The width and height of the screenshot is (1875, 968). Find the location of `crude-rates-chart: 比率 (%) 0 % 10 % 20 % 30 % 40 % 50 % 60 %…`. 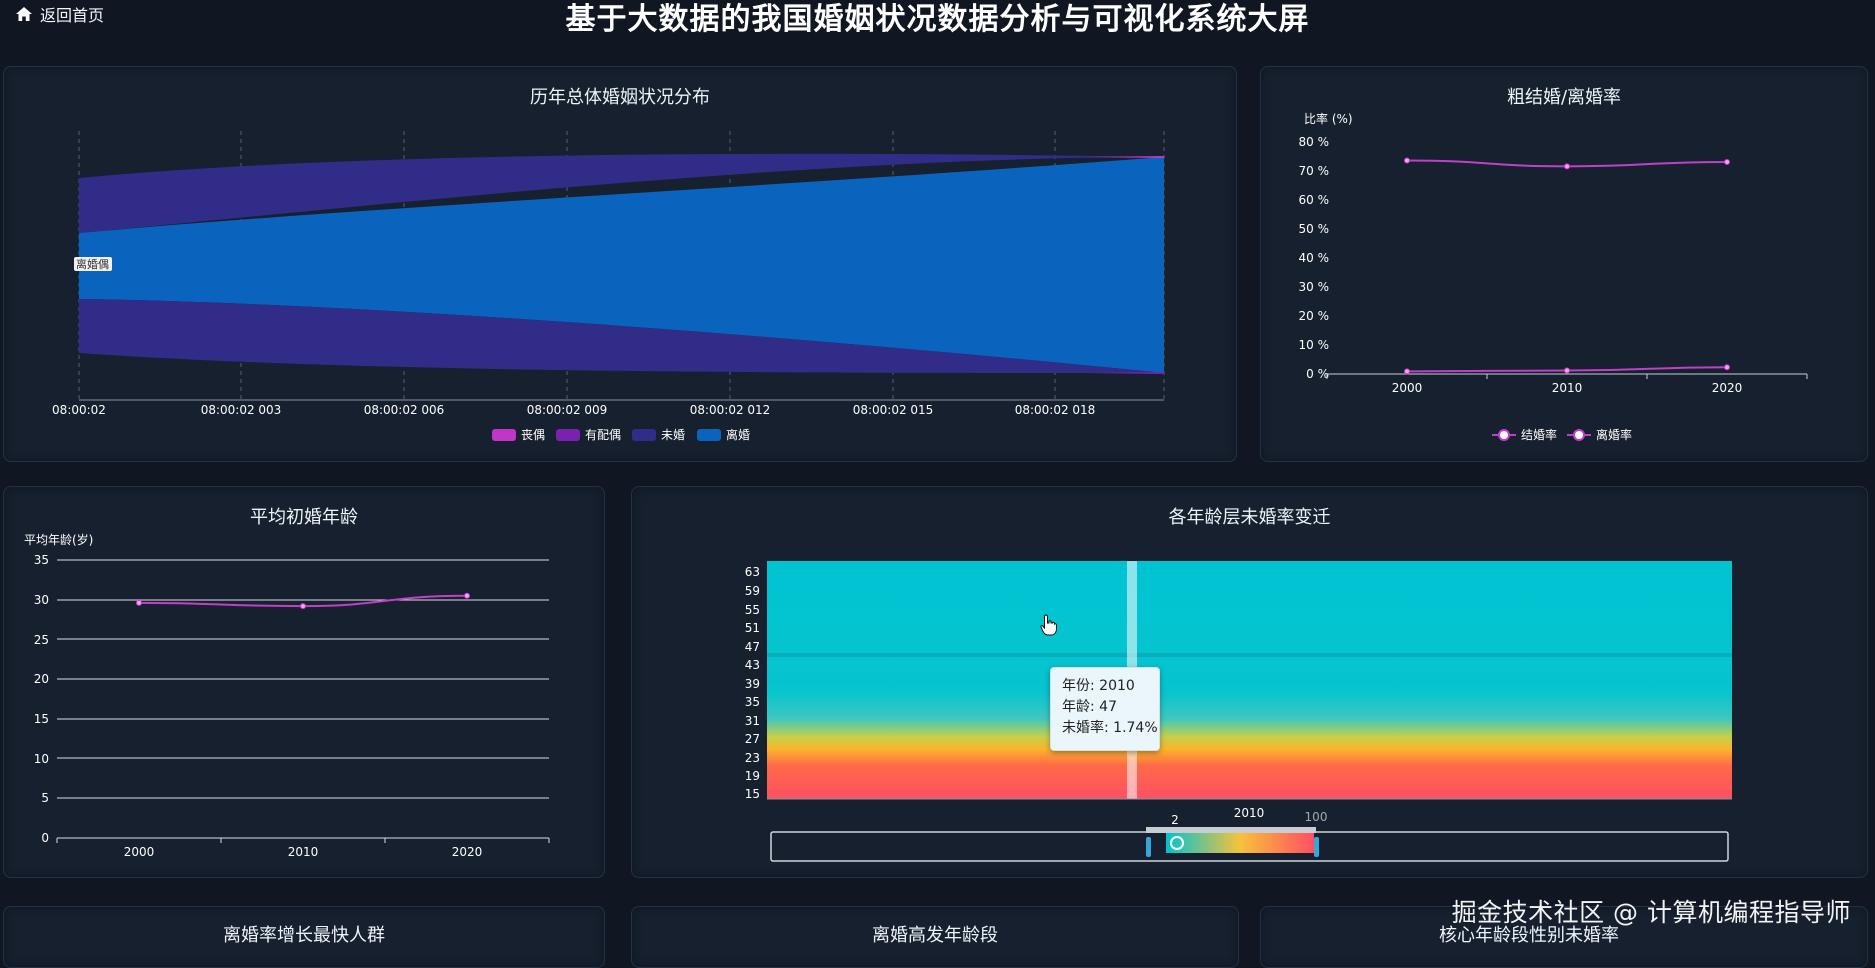

crude-rates-chart: 比率 (%) 0 % 10 % 20 % 30 % 40 % 50 % 60 %… is located at coordinates (1564, 264).